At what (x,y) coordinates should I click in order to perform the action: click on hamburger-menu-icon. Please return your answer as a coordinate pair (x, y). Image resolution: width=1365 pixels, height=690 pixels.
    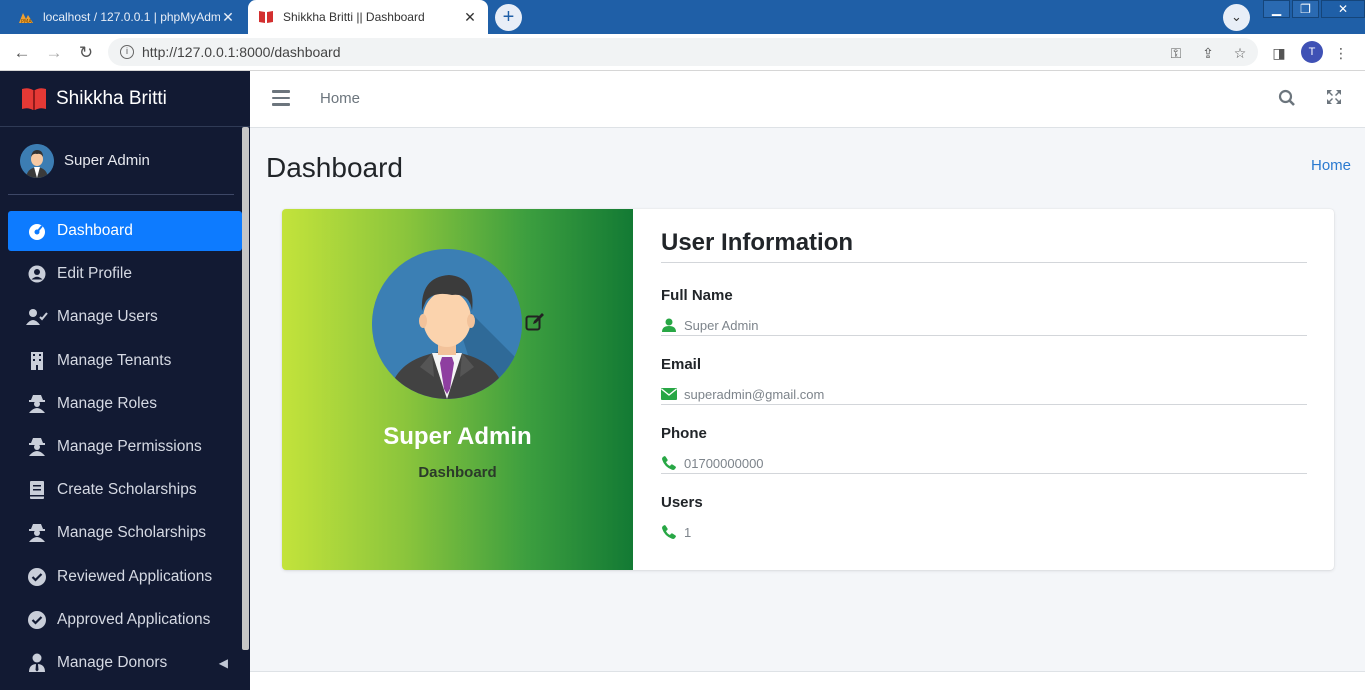
    Looking at the image, I should click on (281, 99).